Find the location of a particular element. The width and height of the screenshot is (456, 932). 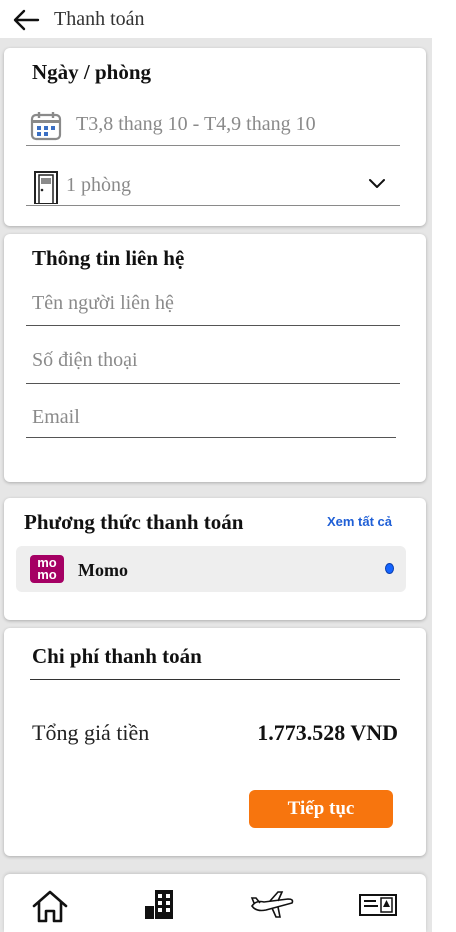

bottom-nav is located at coordinates (215, 903).